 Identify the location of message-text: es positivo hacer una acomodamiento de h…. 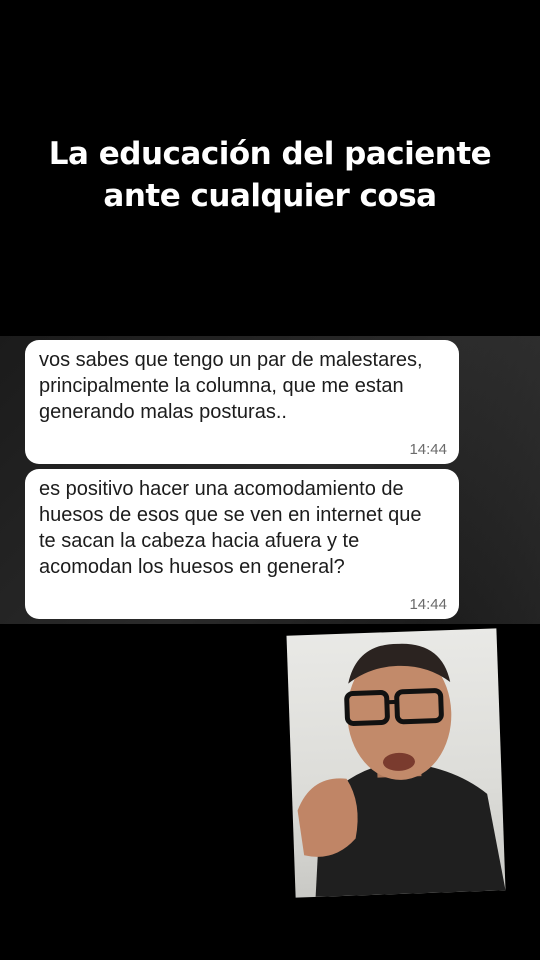
(230, 528).